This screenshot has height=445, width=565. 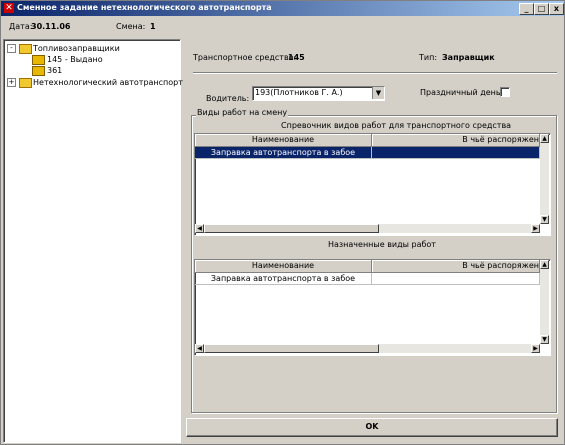 What do you see at coordinates (282, 27) in the screenshot?
I see `info-bar: Дата: 30.11.06 Смена: 1` at bounding box center [282, 27].